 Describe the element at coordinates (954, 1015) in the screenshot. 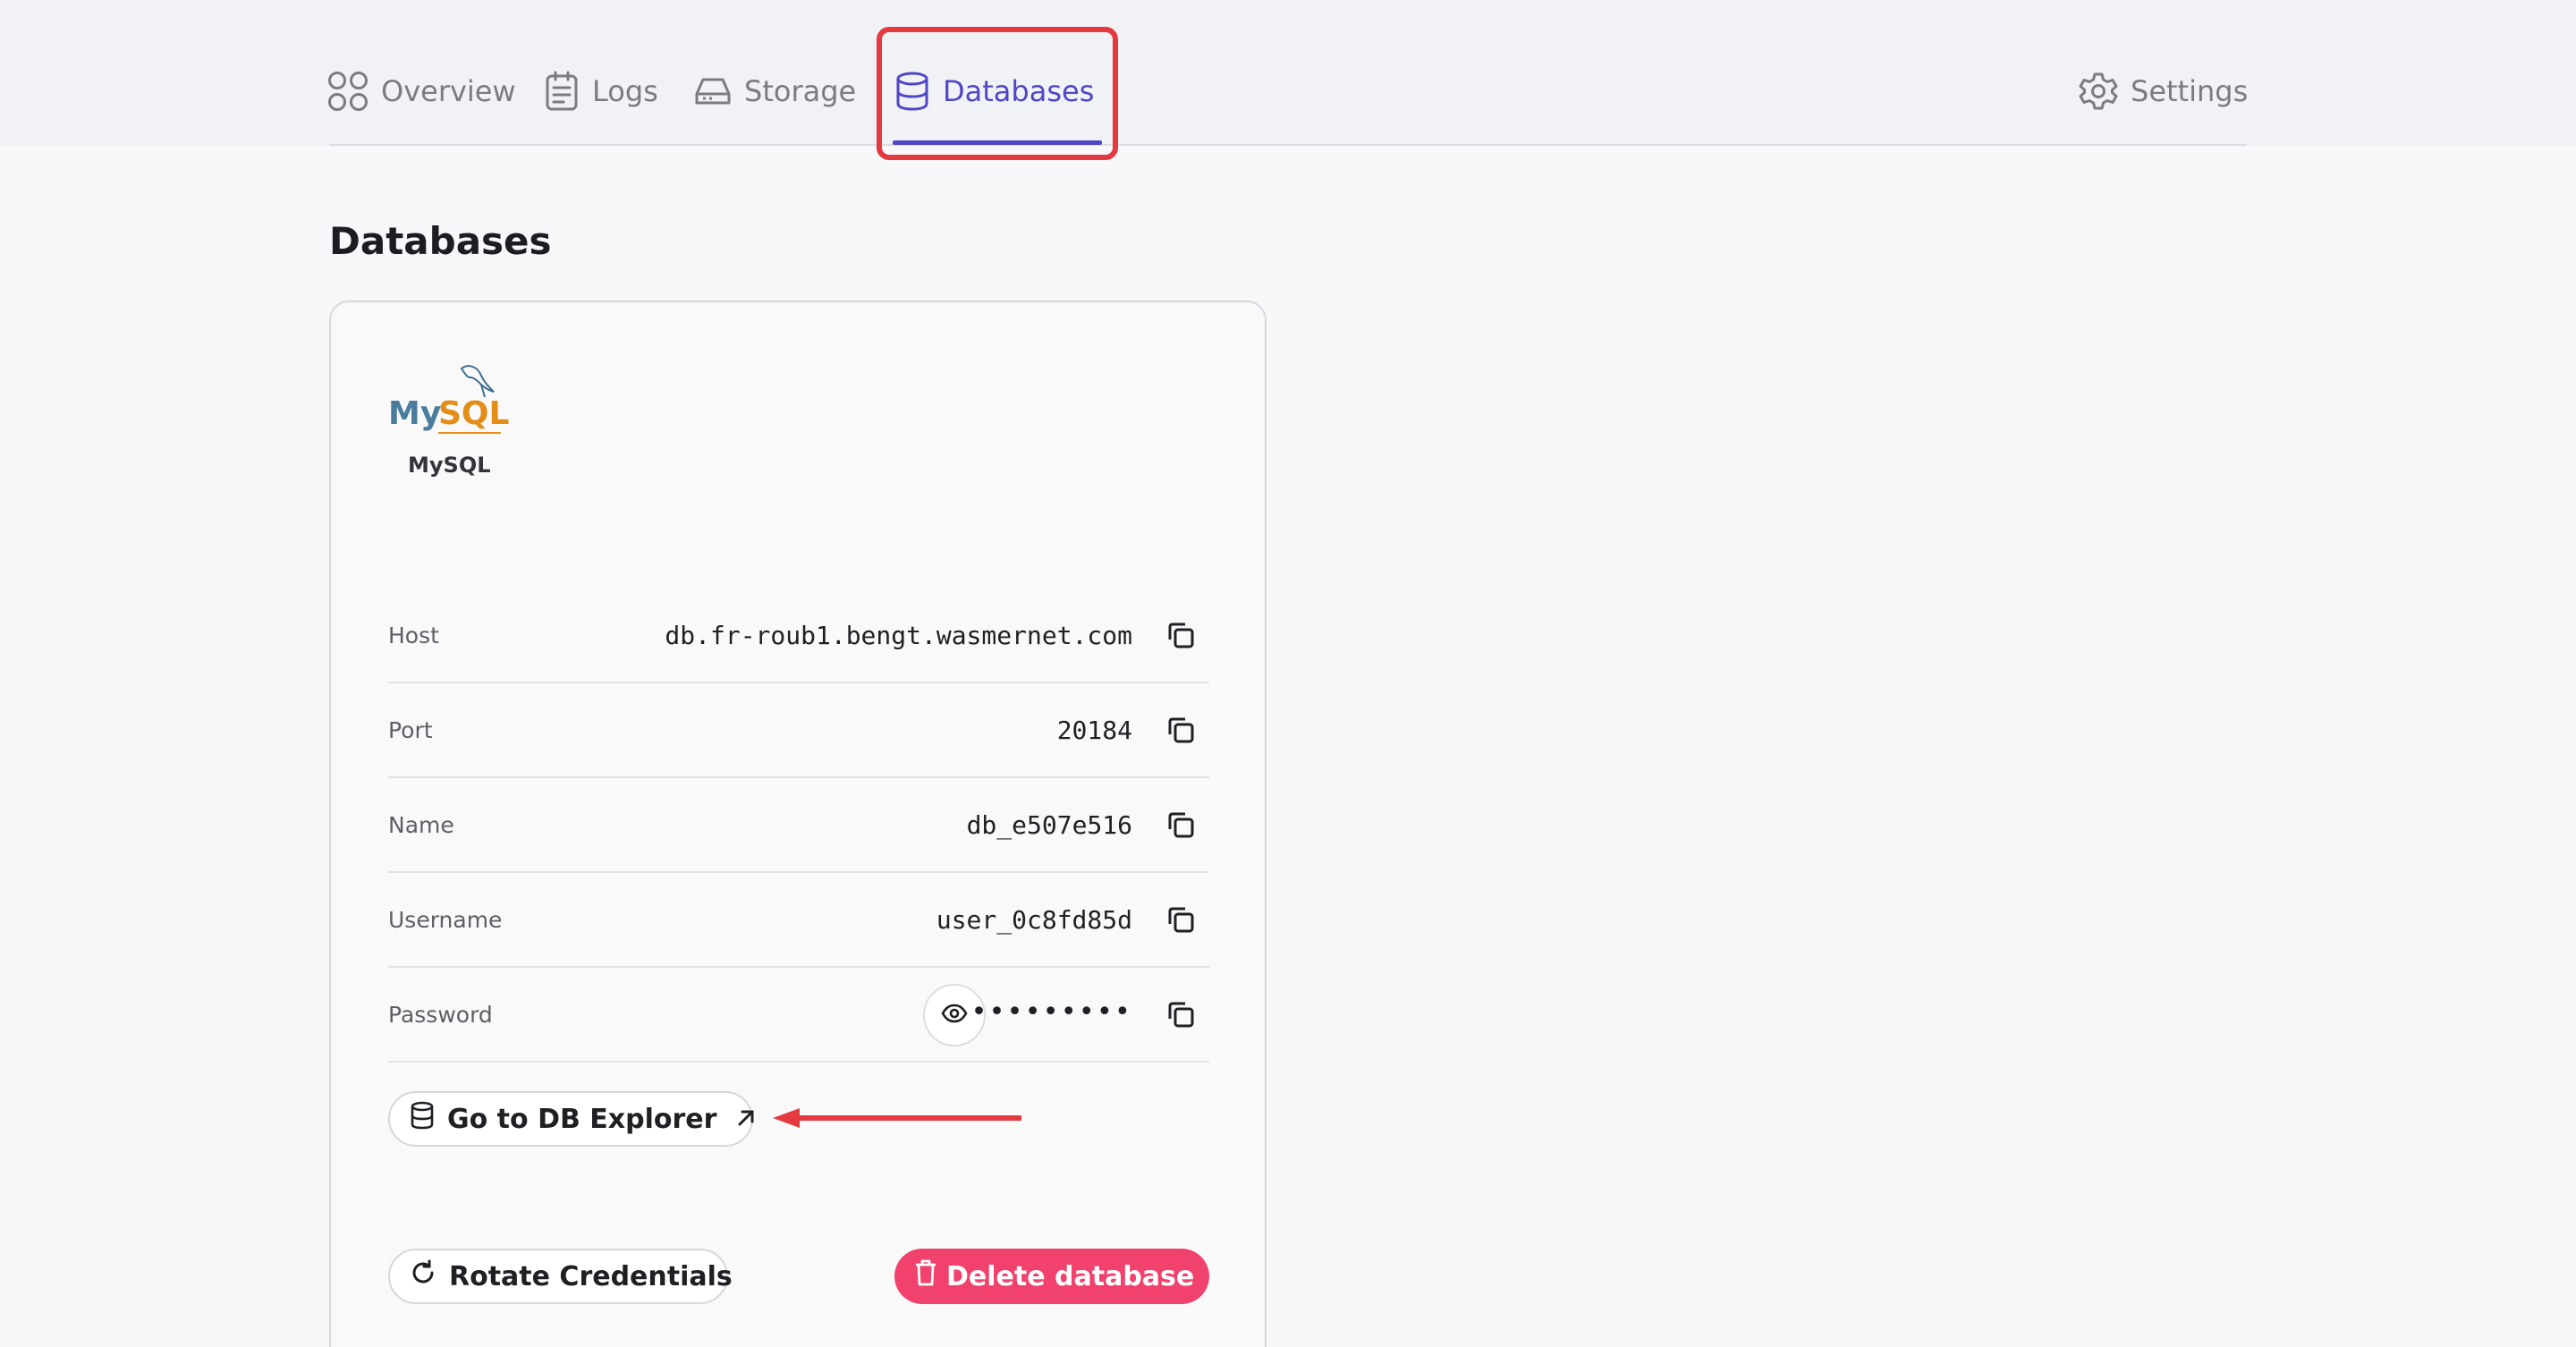

I see `eye-icon` at that location.